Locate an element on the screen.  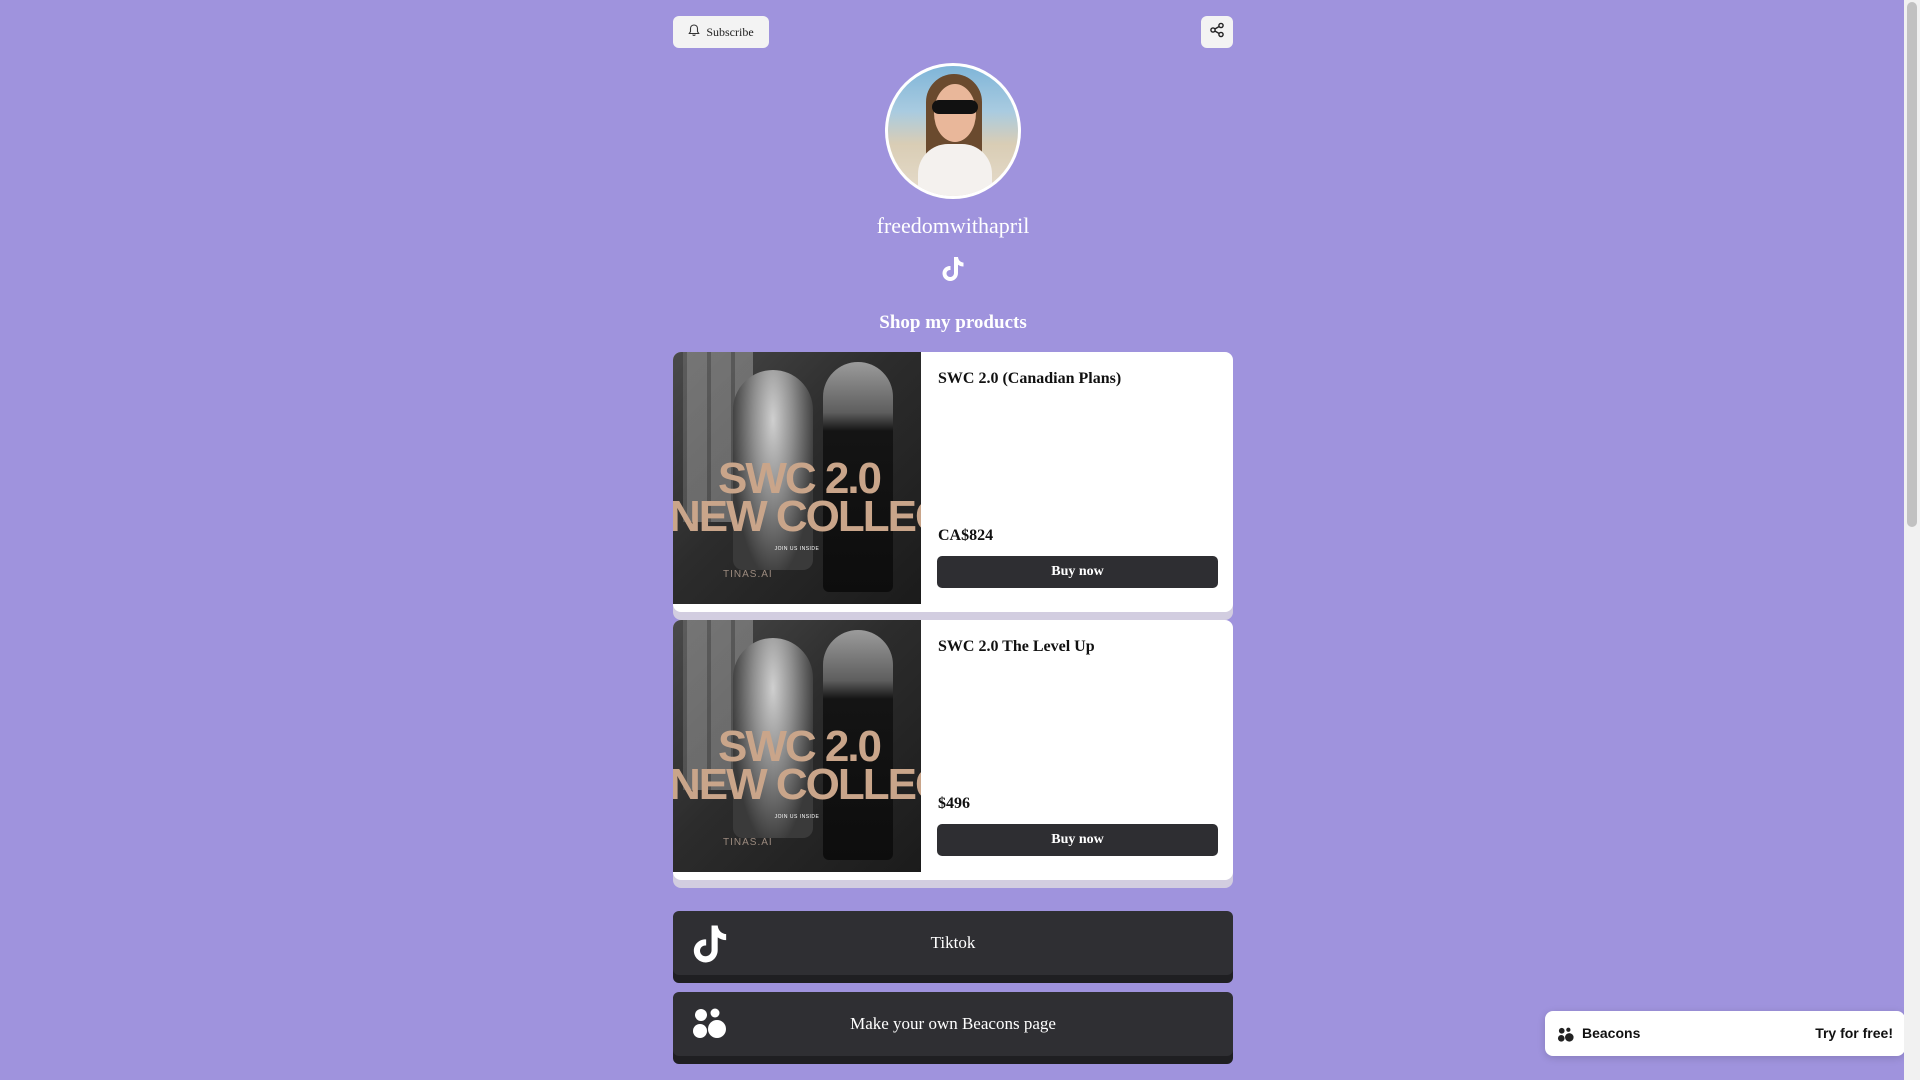
beacons-link-label: Make your own Beacons page is located at coordinates (953, 1023).